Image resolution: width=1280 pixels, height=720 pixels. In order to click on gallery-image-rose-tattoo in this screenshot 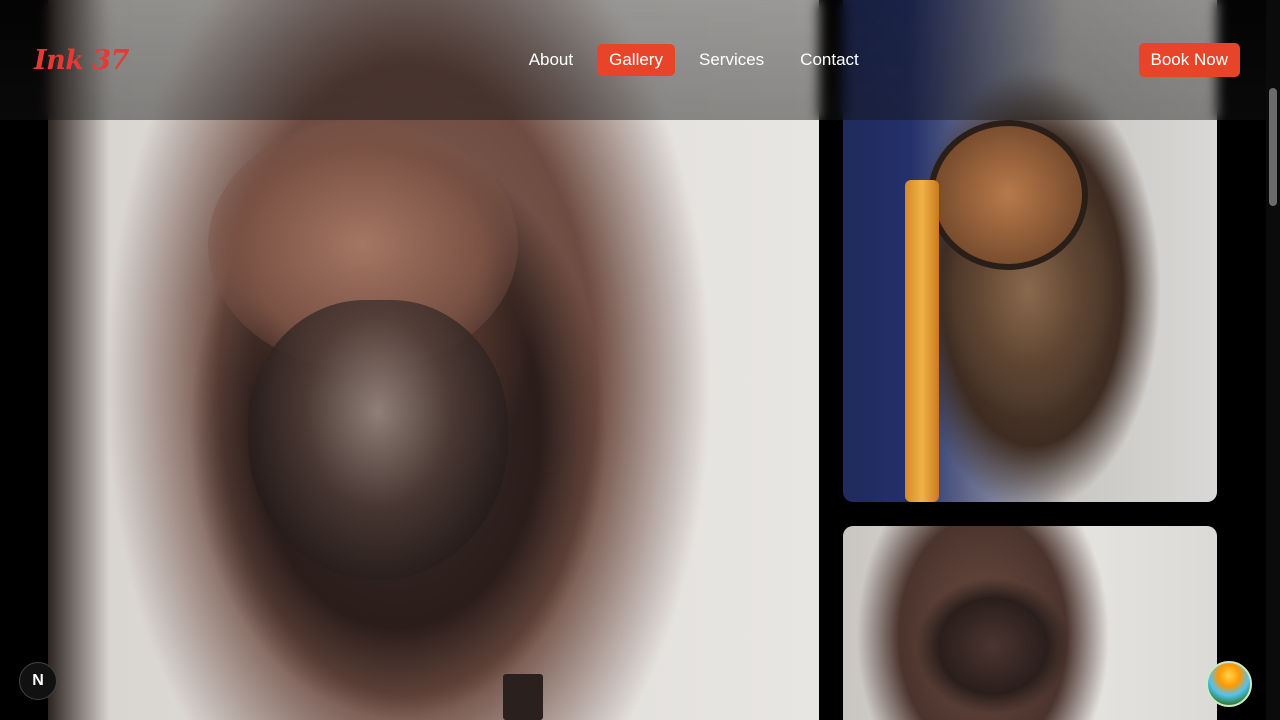, I will do `click(1030, 623)`.